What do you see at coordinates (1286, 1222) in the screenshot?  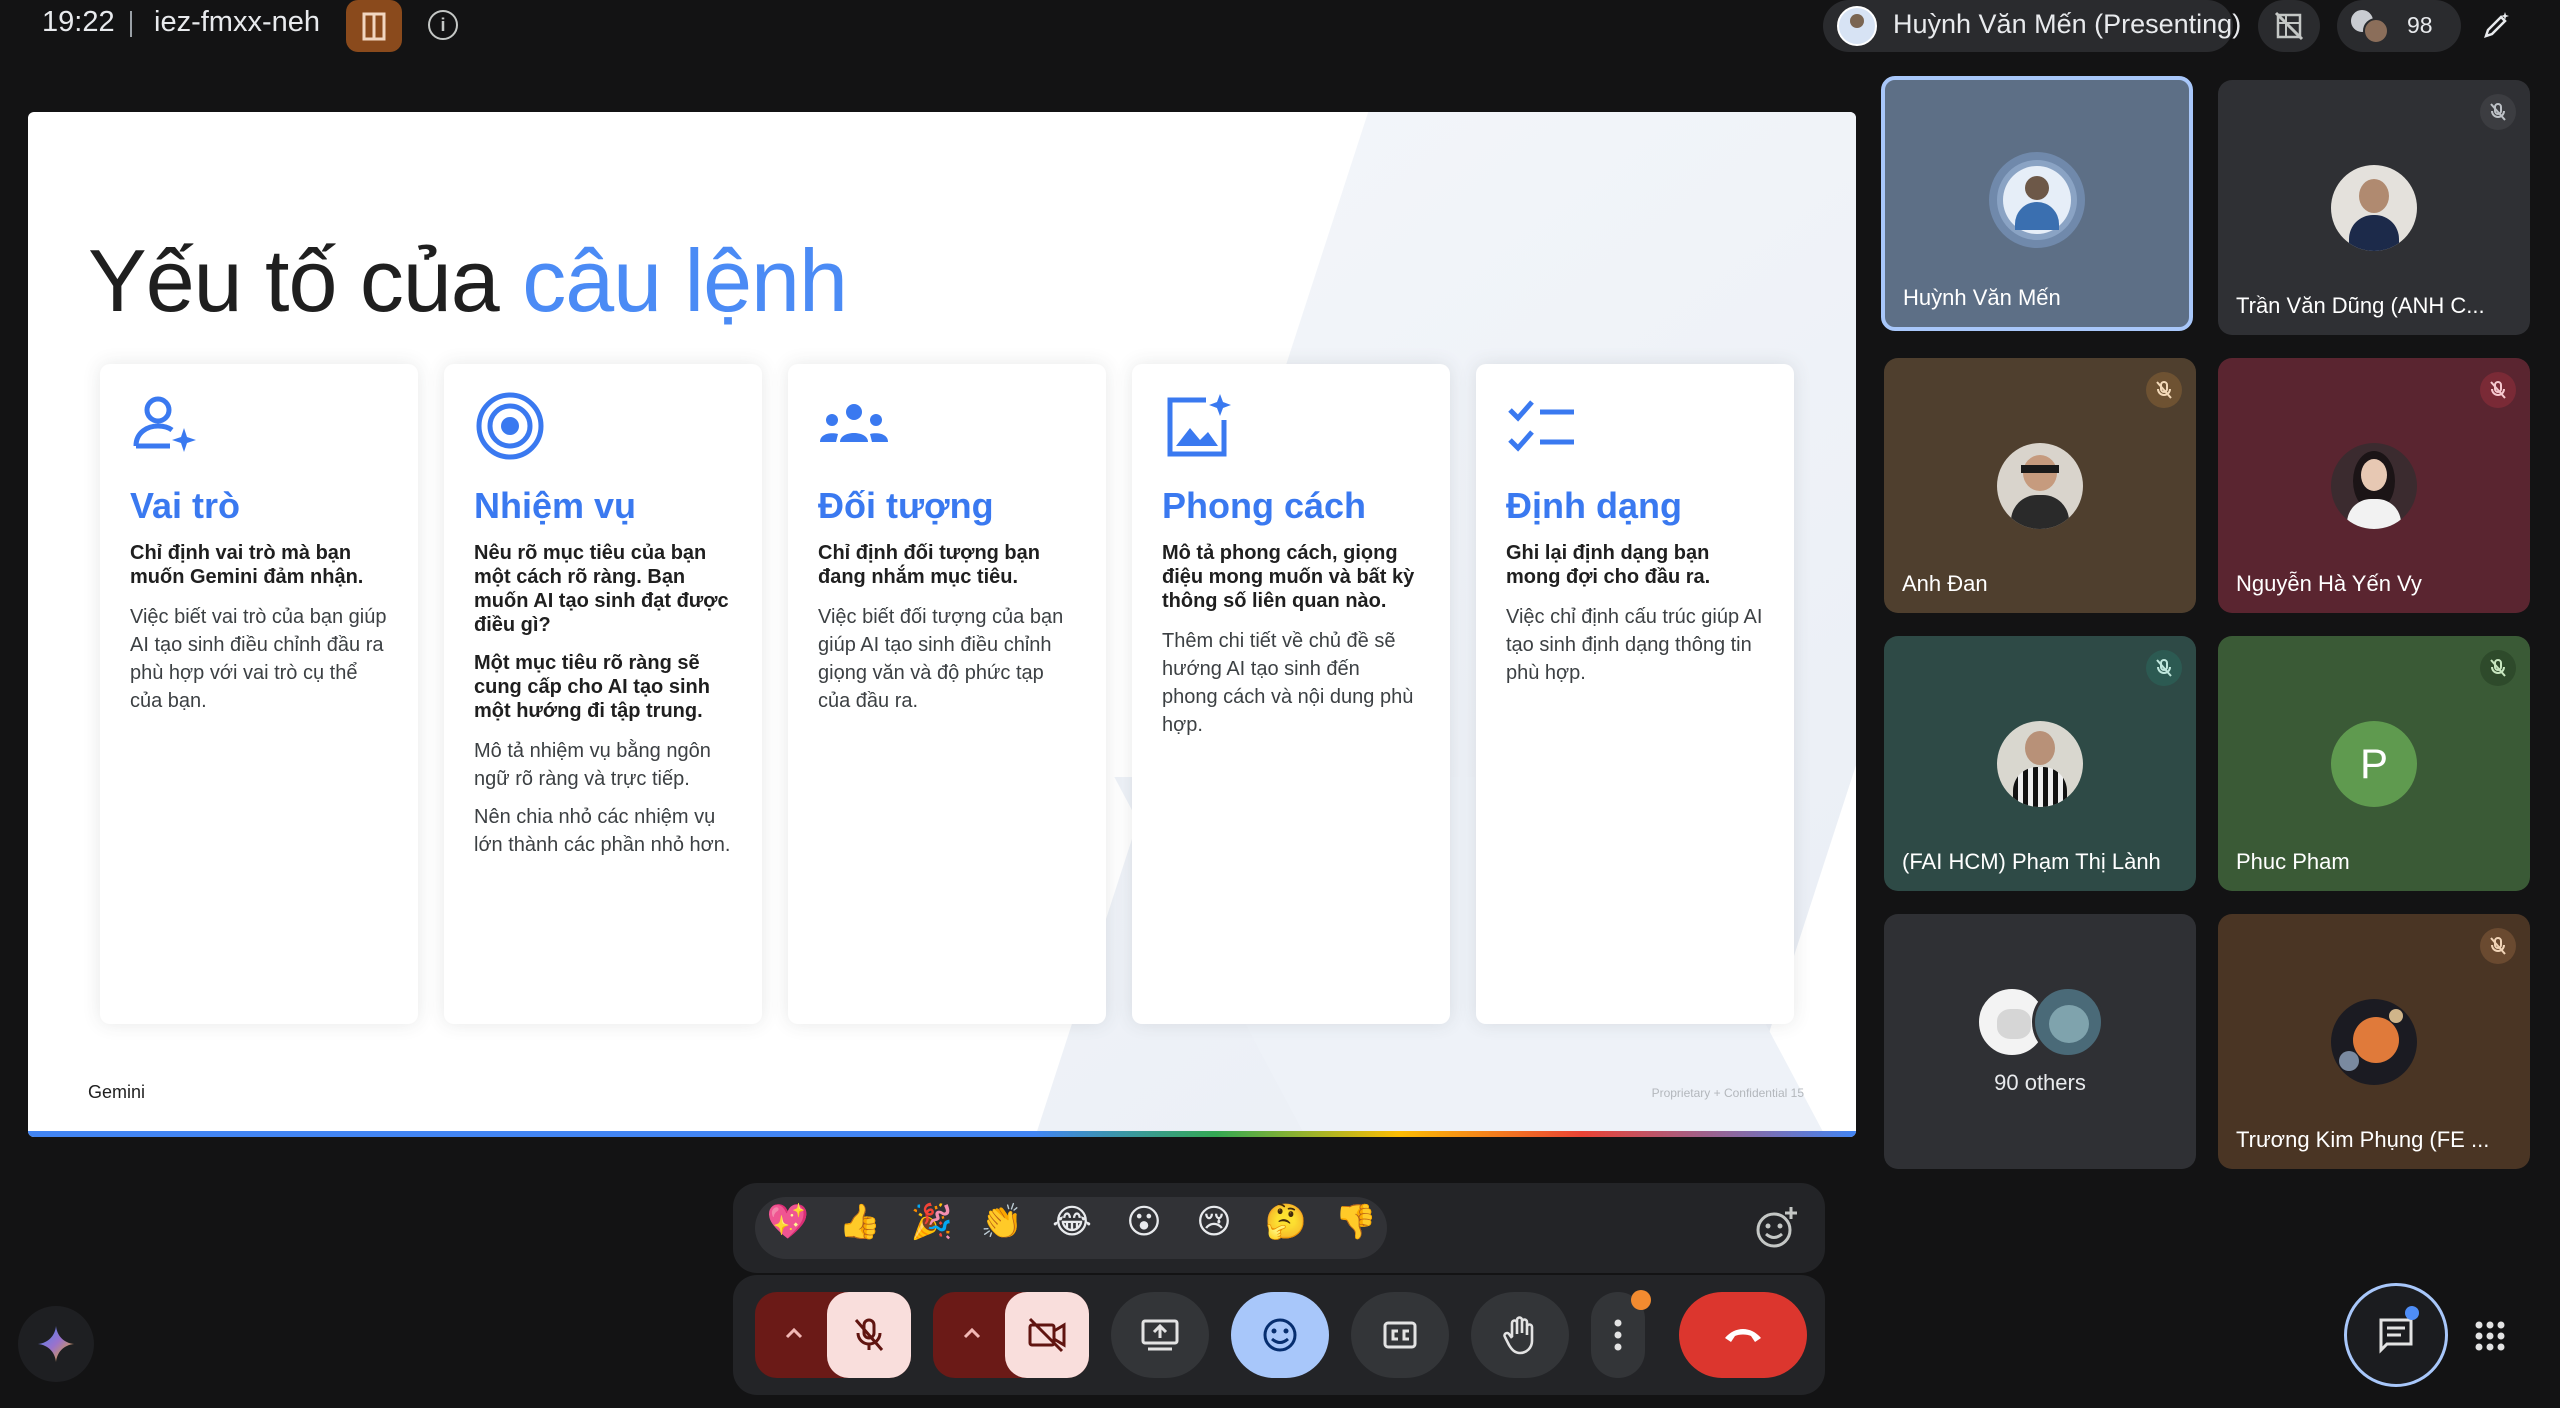 I see `reaction-thinking: 🤔` at bounding box center [1286, 1222].